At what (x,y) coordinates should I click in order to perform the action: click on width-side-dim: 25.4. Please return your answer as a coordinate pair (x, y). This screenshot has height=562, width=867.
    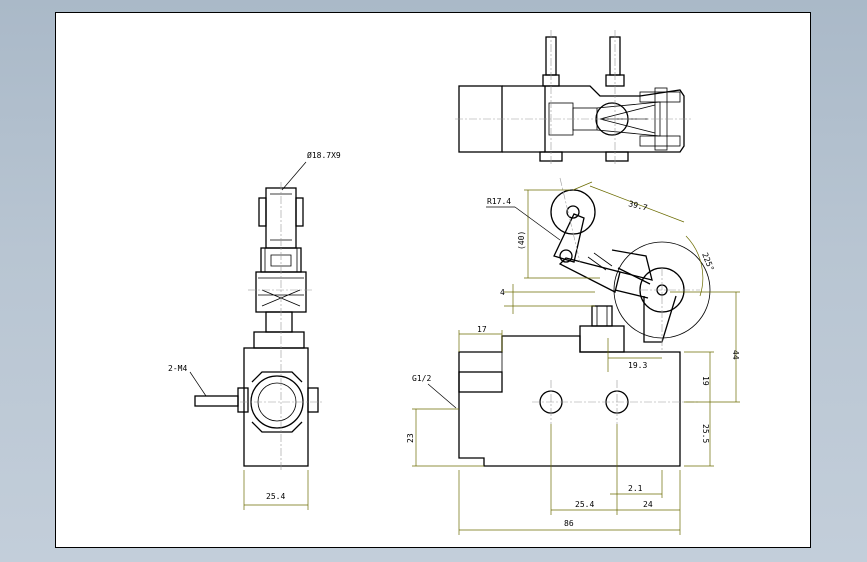
    Looking at the image, I should click on (275, 496).